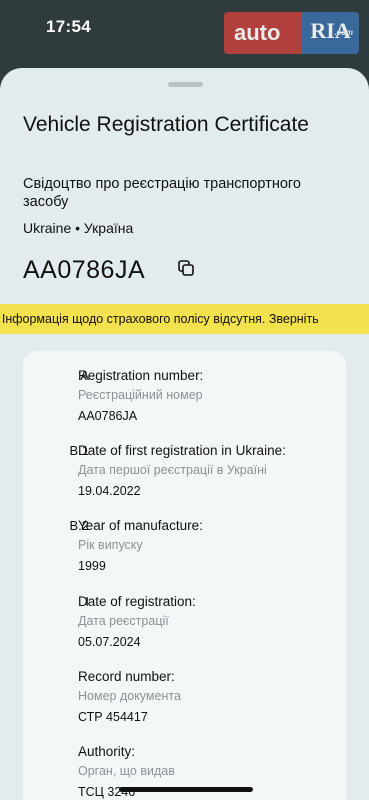 This screenshot has height=800, width=369. Describe the element at coordinates (186, 789) in the screenshot. I see `home-indicator` at that location.